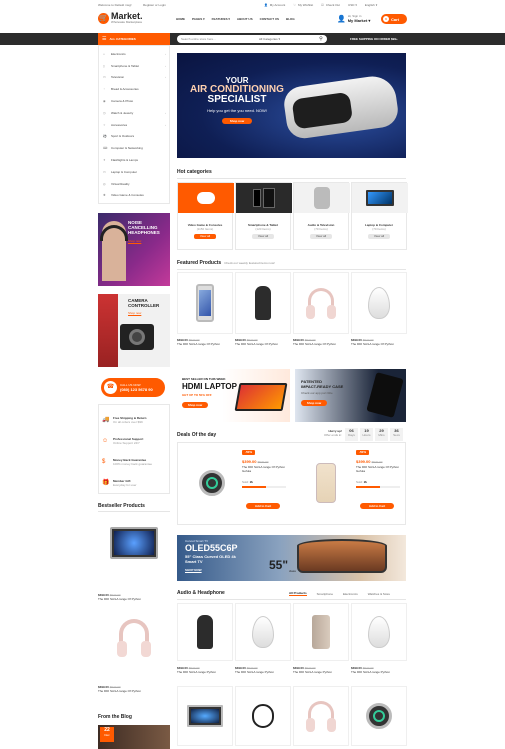 The image size is (505, 749). What do you see at coordinates (290, 19) in the screenshot?
I see `nav-blog: BLOG` at bounding box center [290, 19].